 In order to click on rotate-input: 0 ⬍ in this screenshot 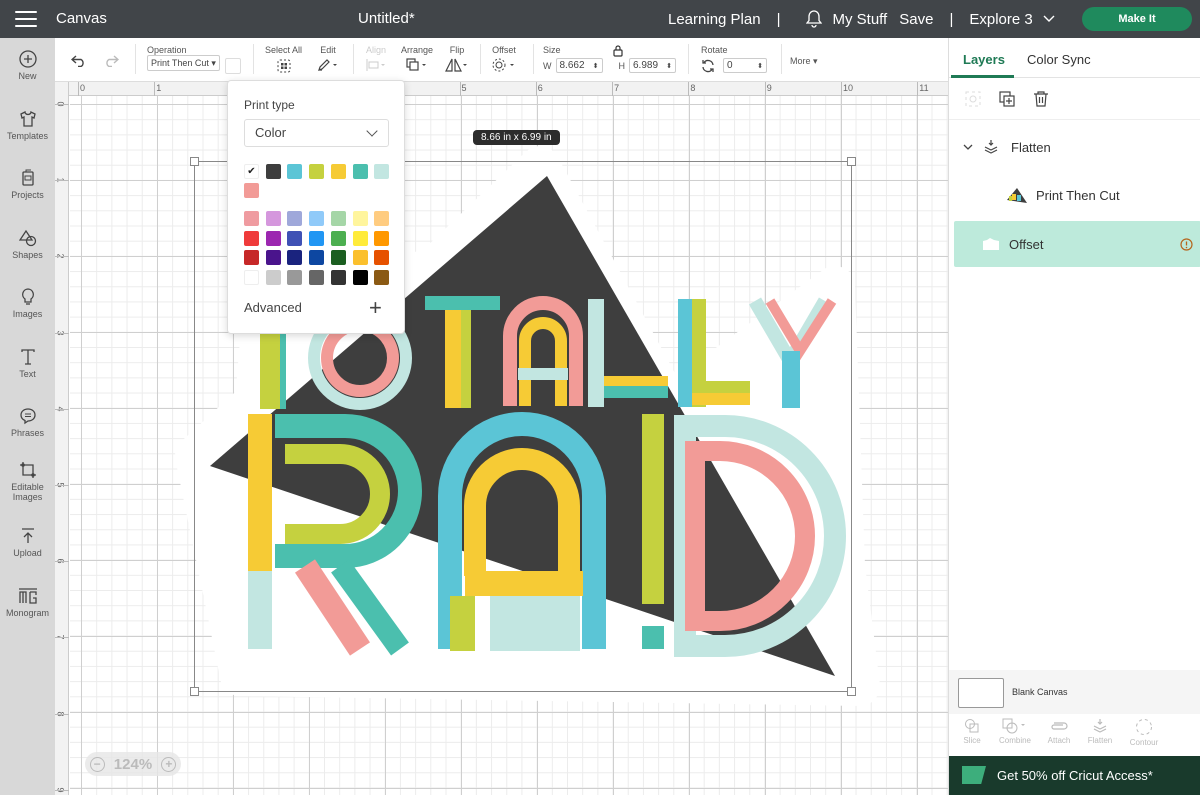, I will do `click(745, 65)`.